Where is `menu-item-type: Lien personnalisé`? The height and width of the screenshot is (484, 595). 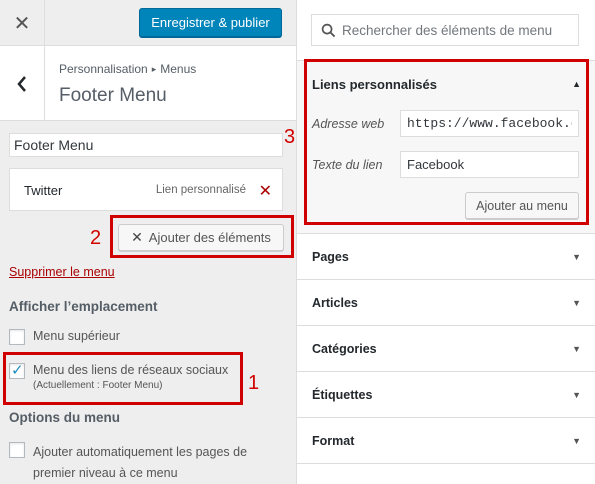 menu-item-type: Lien personnalisé is located at coordinates (200, 190).